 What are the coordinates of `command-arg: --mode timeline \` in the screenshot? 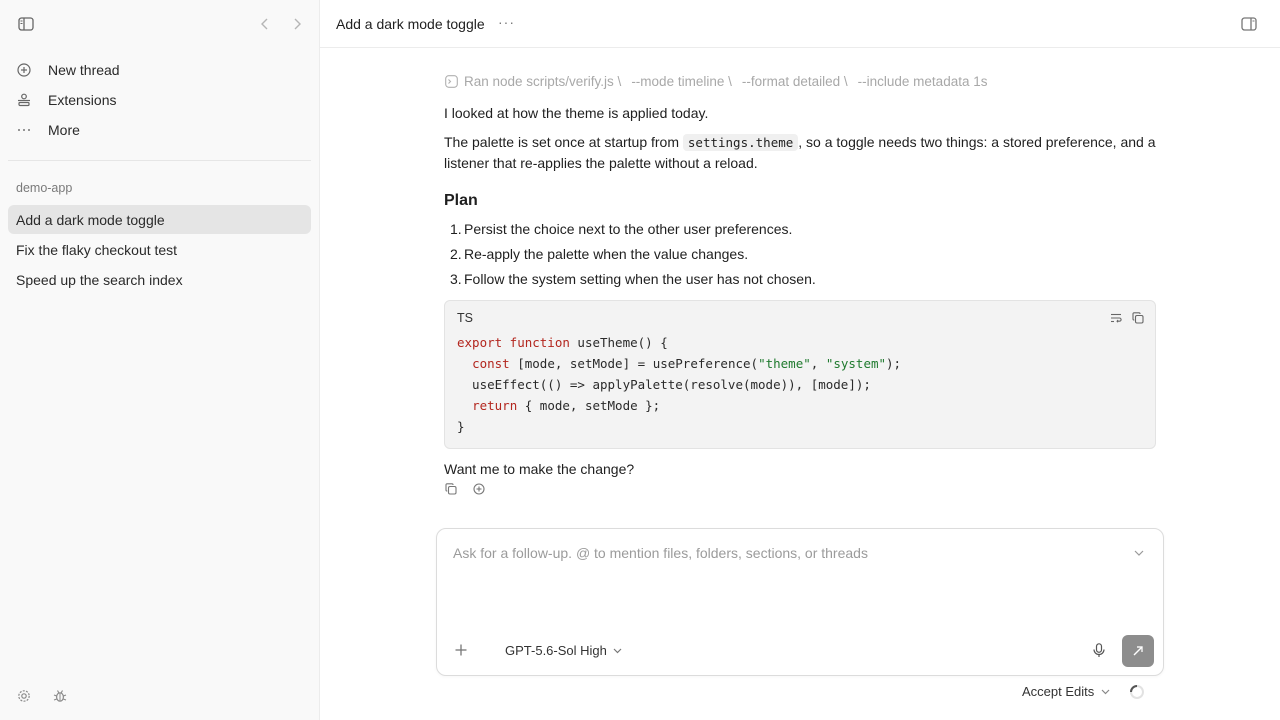 It's located at (681, 81).